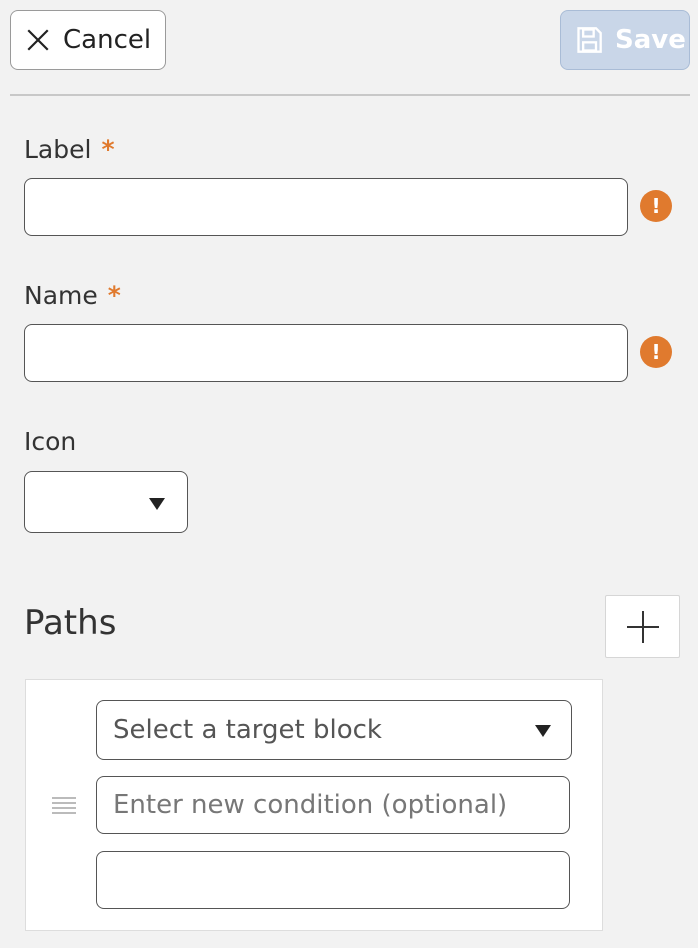  I want to click on name-warning-icon: !, so click(656, 352).